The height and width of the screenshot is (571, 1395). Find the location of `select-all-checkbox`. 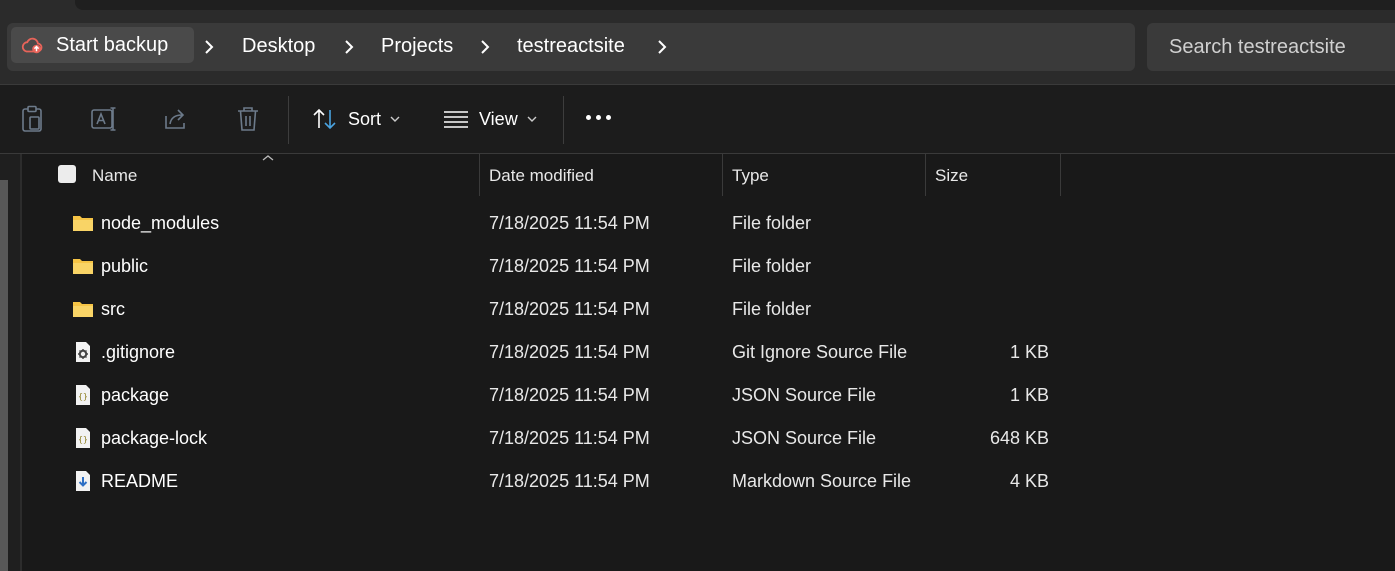

select-all-checkbox is located at coordinates (67, 174).